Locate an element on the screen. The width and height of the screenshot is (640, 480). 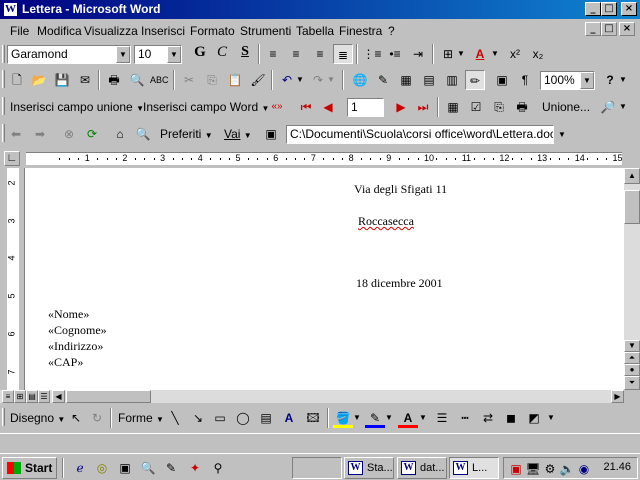
print-layout-icon: ▤ is located at coordinates (32, 396).